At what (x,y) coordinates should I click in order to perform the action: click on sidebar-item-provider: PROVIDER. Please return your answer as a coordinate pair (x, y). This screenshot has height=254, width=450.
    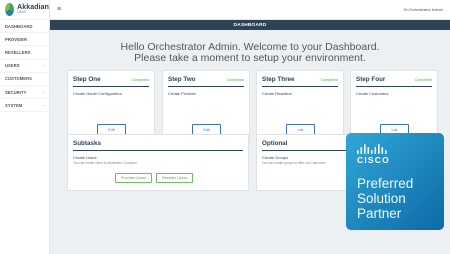
    Looking at the image, I should click on (24, 40).